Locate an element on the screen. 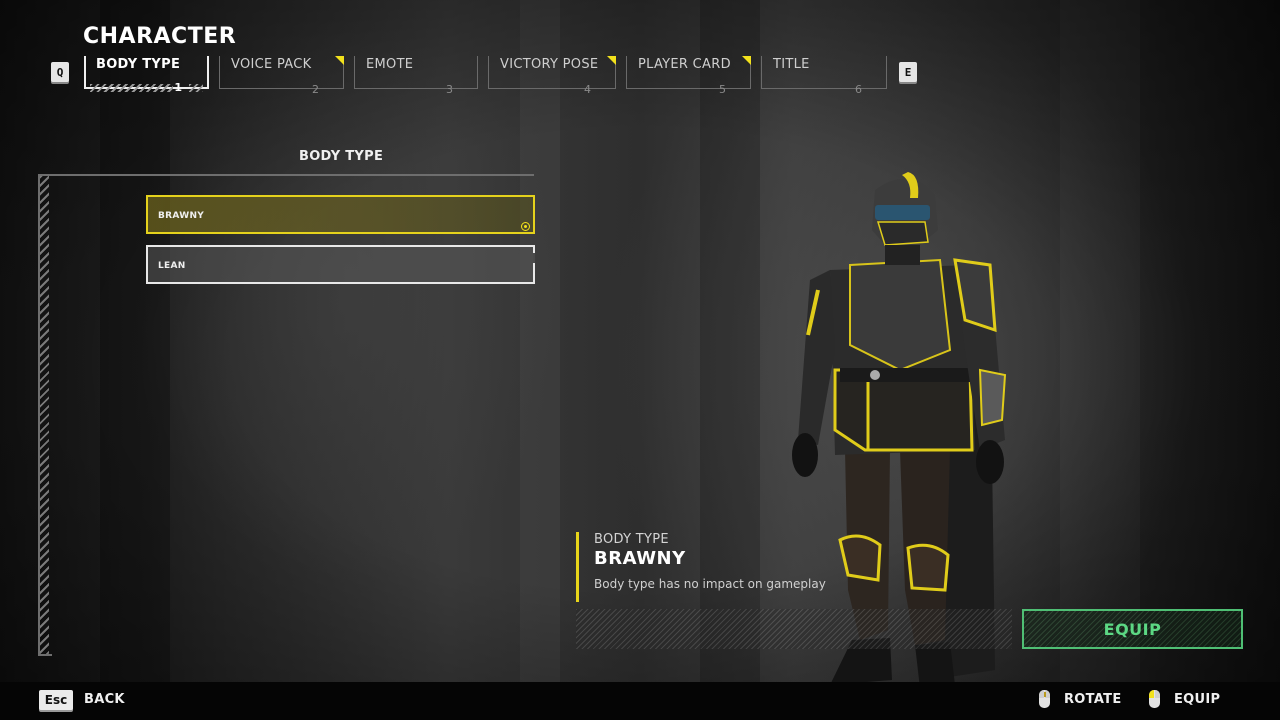  tab-label: EMOTE is located at coordinates (390, 64).